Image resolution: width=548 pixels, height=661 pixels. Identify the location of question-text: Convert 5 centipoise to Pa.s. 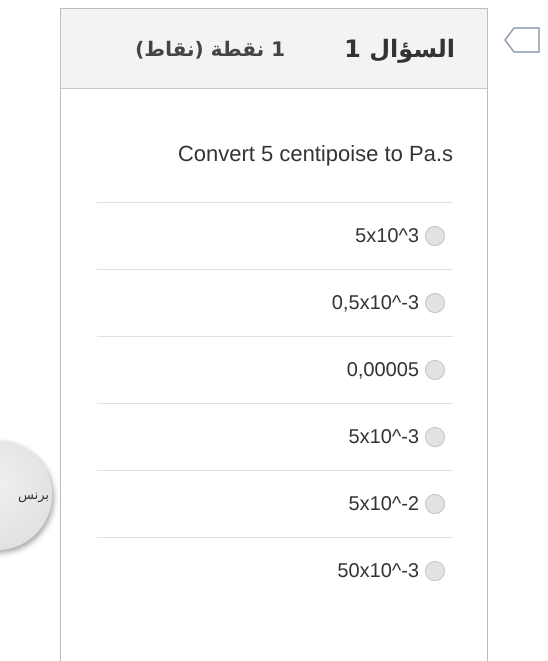
(314, 154).